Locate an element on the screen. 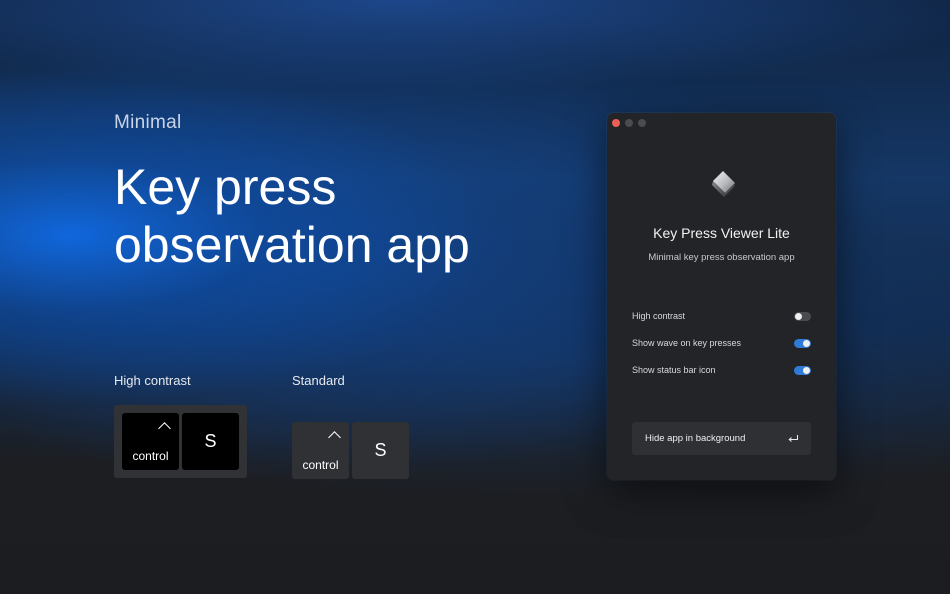  headline-line-1: Key press is located at coordinates (225, 187).